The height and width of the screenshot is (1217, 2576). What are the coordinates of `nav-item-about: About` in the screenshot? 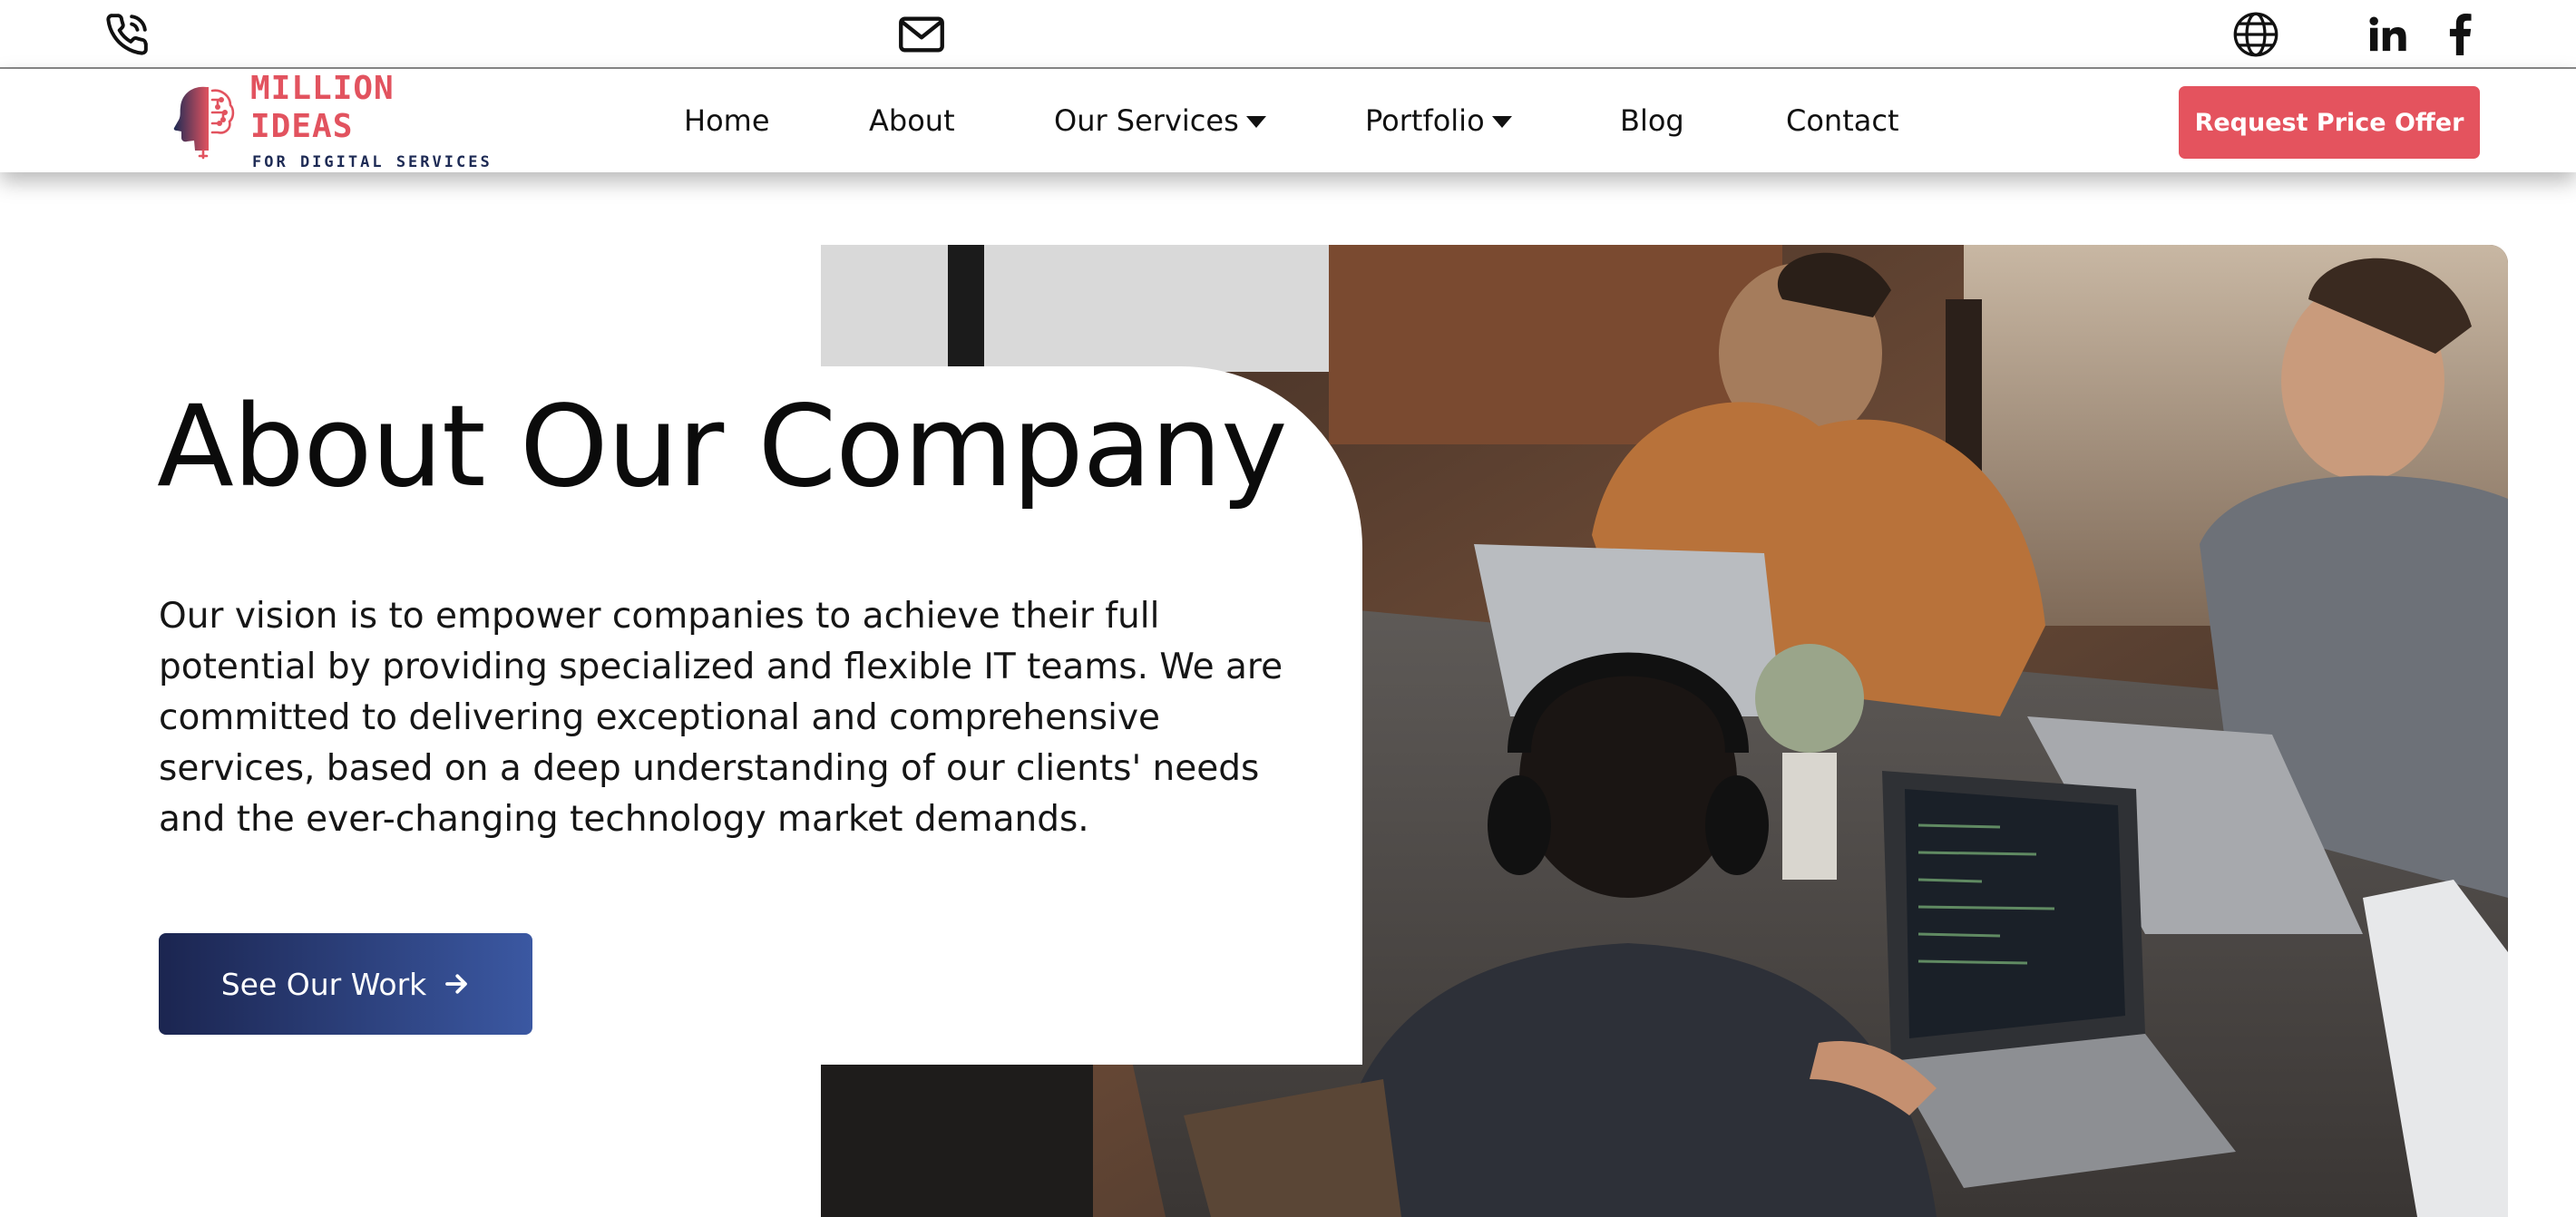 It's located at (912, 120).